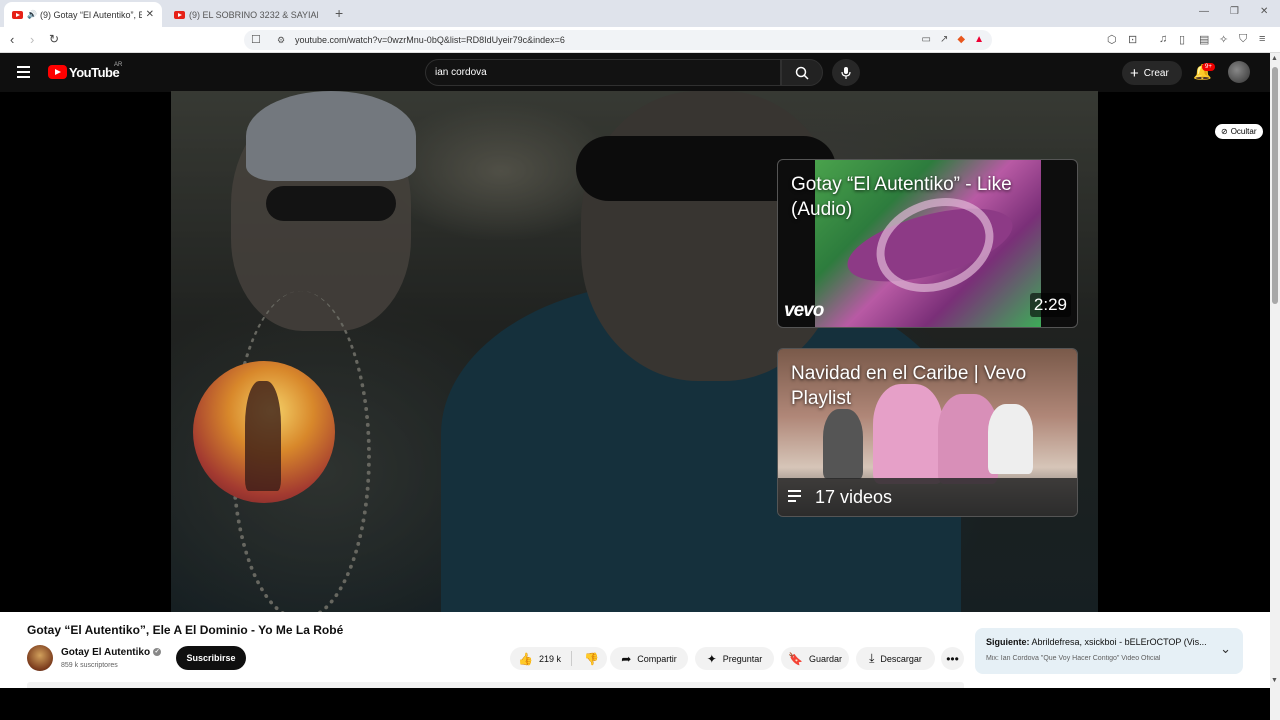 This screenshot has width=1280, height=720. Describe the element at coordinates (1204, 11) in the screenshot. I see `minimize-icon: —` at that location.